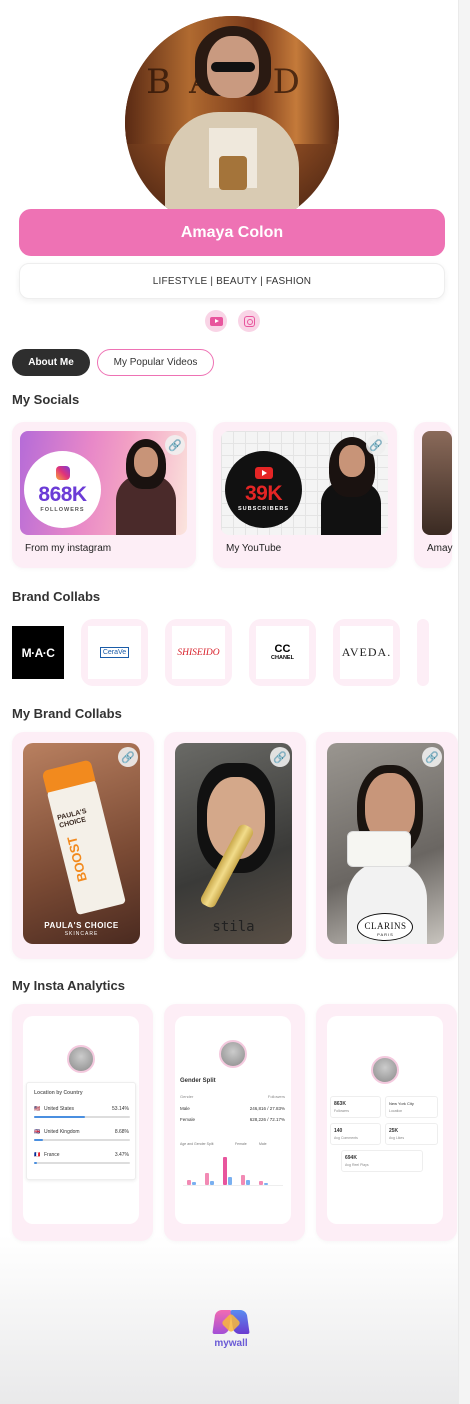 Image resolution: width=470 pixels, height=1404 pixels. Describe the element at coordinates (198, 1081) in the screenshot. I see `gender-title: Gender Split` at that location.